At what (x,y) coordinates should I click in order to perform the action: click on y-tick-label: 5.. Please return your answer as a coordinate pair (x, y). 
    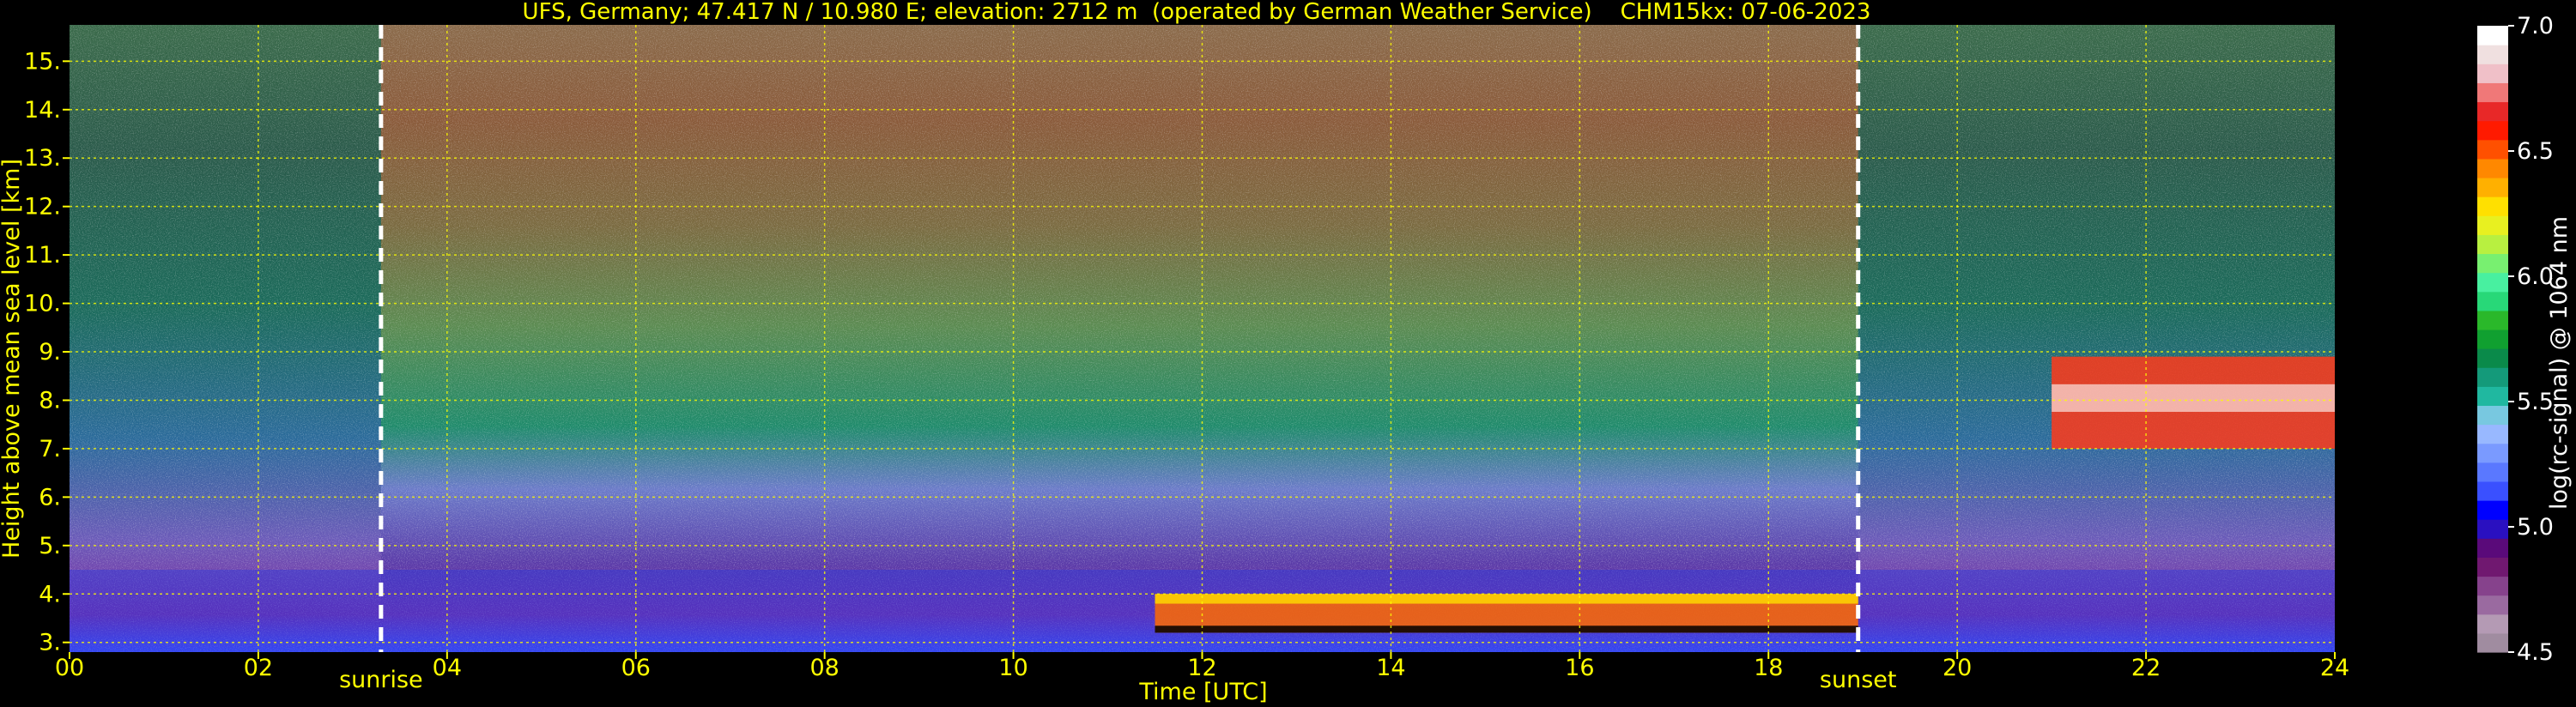
    Looking at the image, I should click on (50, 546).